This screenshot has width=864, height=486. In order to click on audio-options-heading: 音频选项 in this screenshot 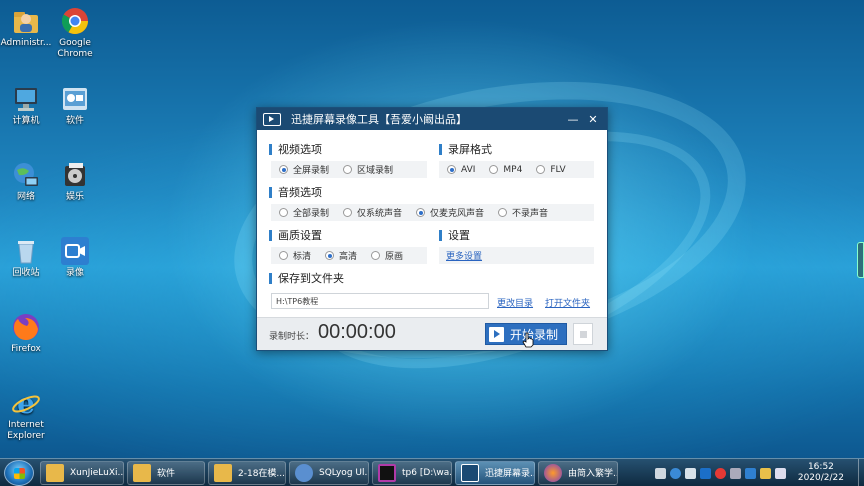, I will do `click(295, 192)`.